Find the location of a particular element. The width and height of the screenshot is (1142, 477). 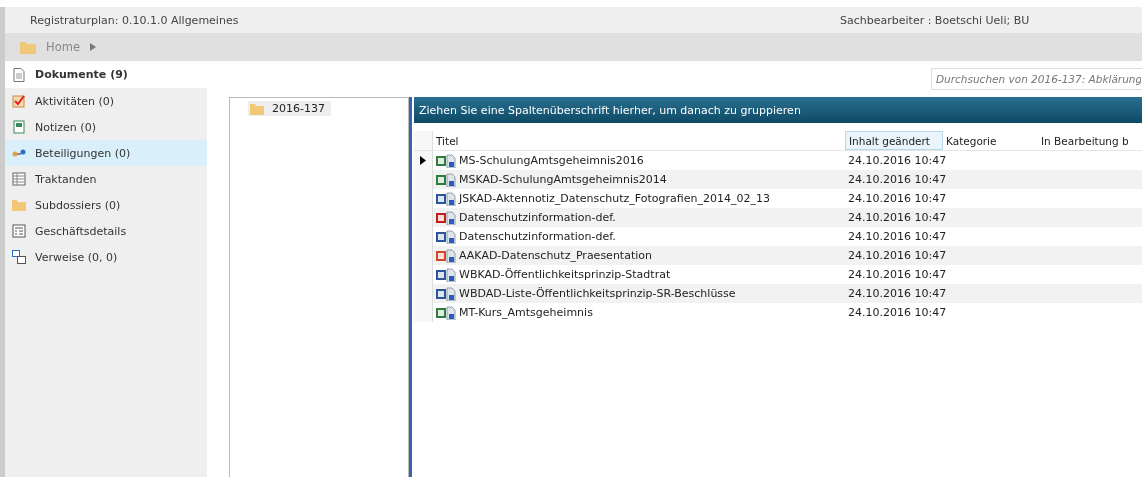

sidebar-item: Verweise (0, 0) is located at coordinates (106, 257).